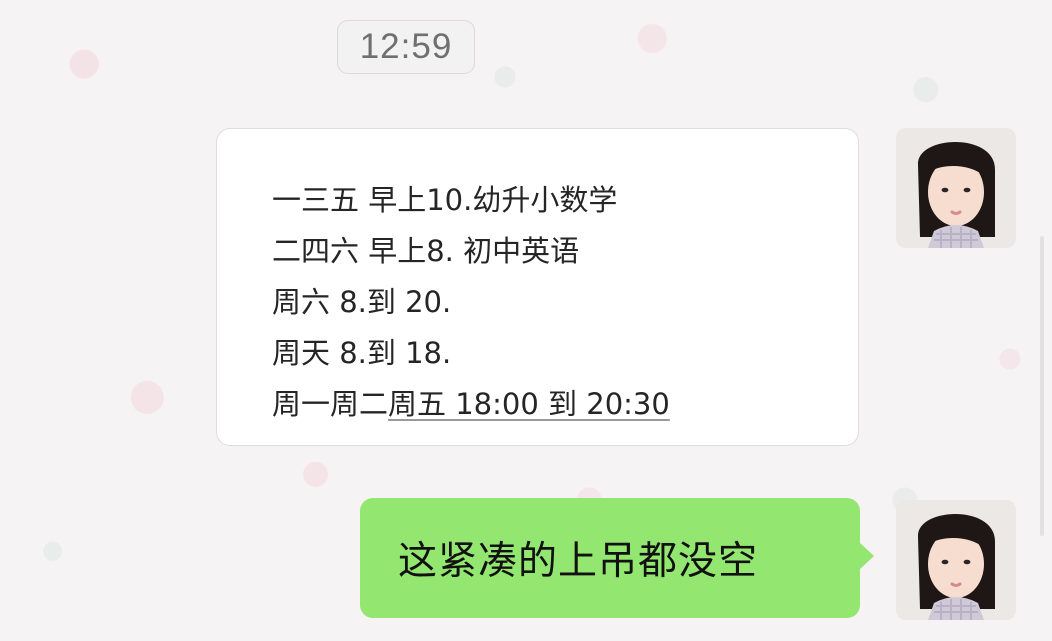  What do you see at coordinates (445, 200) in the screenshot?
I see `message-line: 一三五 早上10.幼升小数学` at bounding box center [445, 200].